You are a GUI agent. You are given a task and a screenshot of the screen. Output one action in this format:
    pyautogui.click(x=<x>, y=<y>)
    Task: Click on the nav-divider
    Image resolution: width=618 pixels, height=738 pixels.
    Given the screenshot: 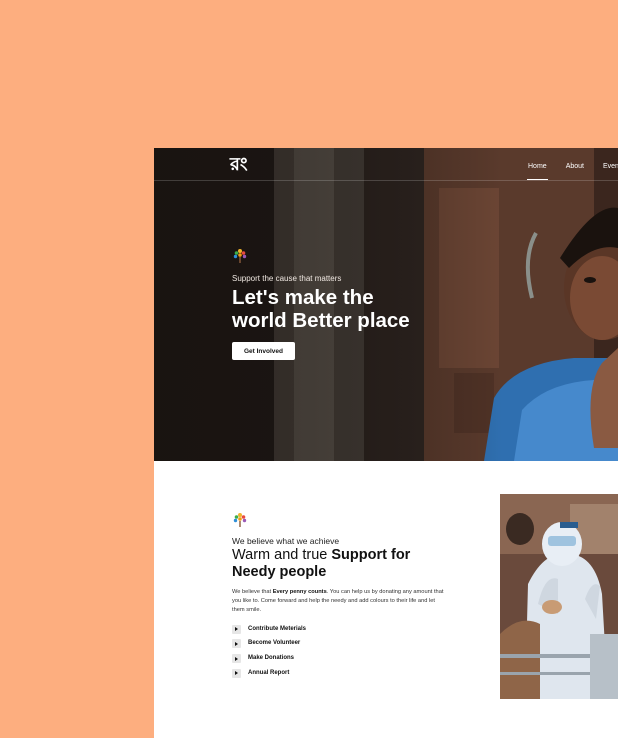 What is the action you would take?
    pyautogui.click(x=386, y=180)
    